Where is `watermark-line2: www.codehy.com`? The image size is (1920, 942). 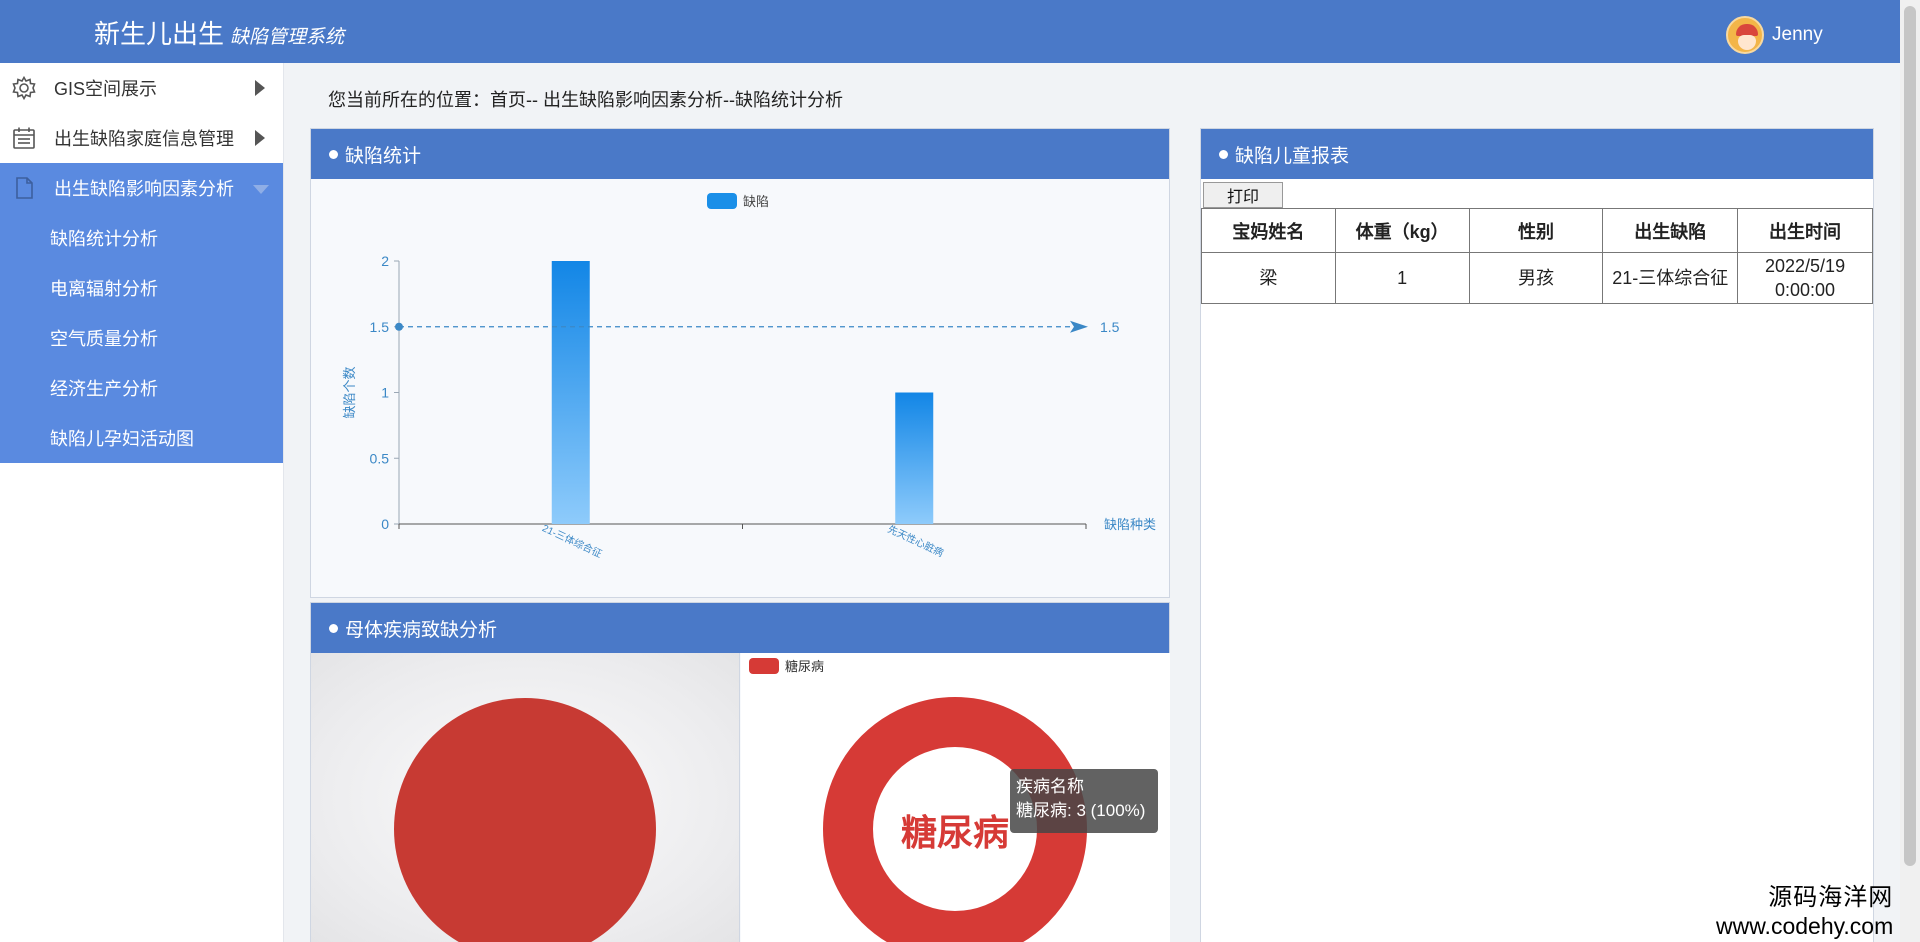 watermark-line2: www.codehy.com is located at coordinates (1805, 926).